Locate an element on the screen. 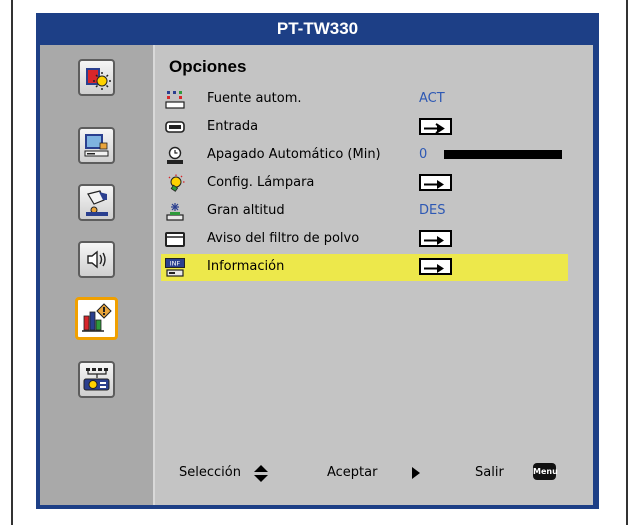 The height and width of the screenshot is (525, 638). menu-row-input: Entrada is located at coordinates (364, 127).